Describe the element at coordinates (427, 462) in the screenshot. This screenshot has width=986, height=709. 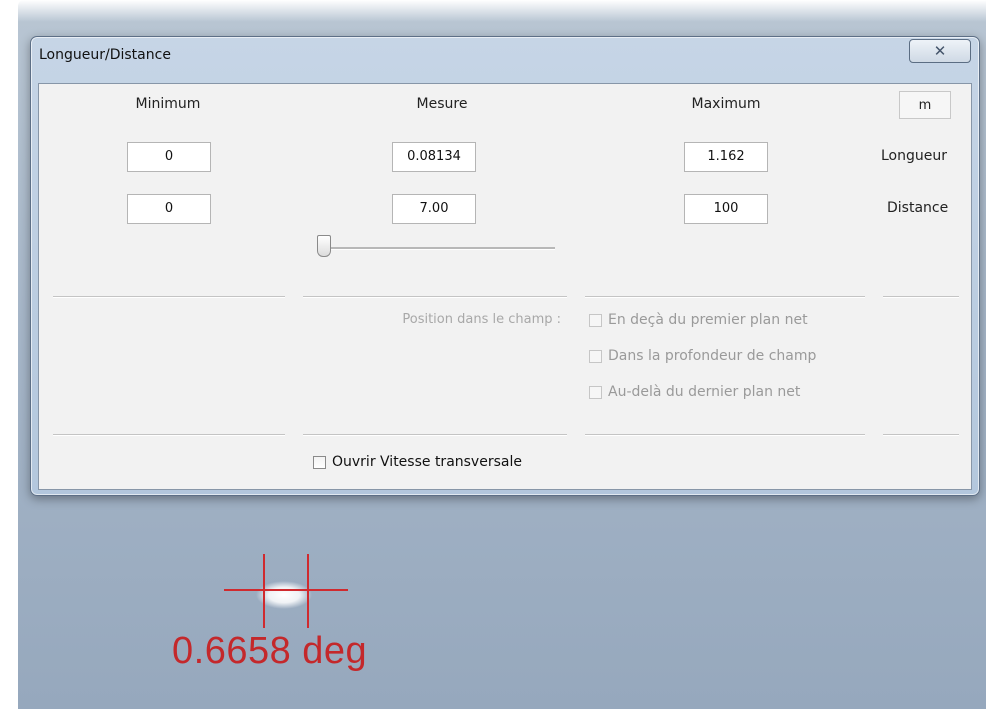
I see `vitesse-label: Ouvrir Vitesse transversale` at that location.